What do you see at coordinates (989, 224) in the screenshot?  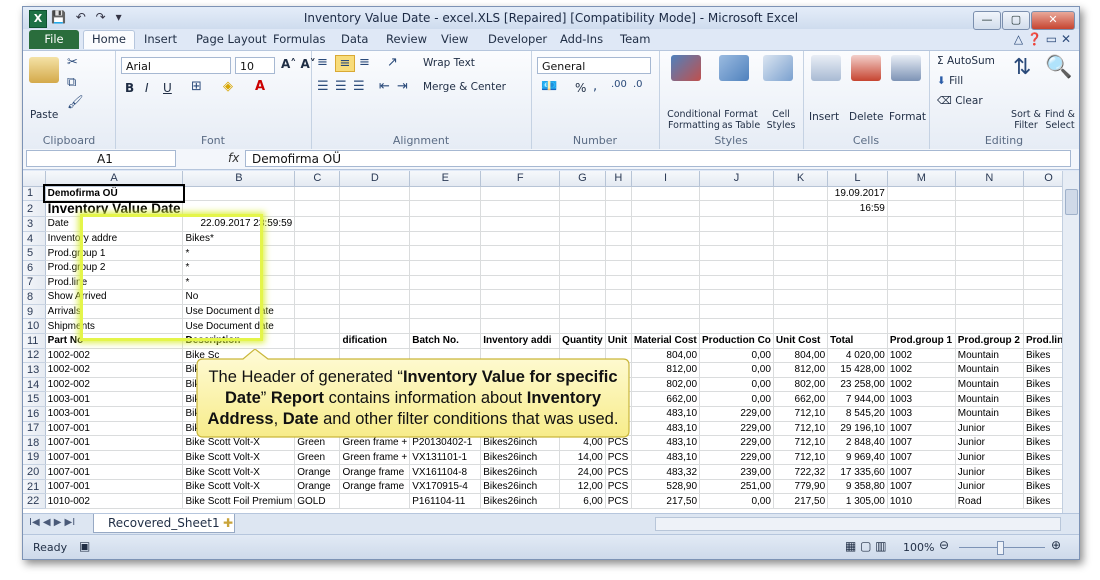 I see `cell-n3` at bounding box center [989, 224].